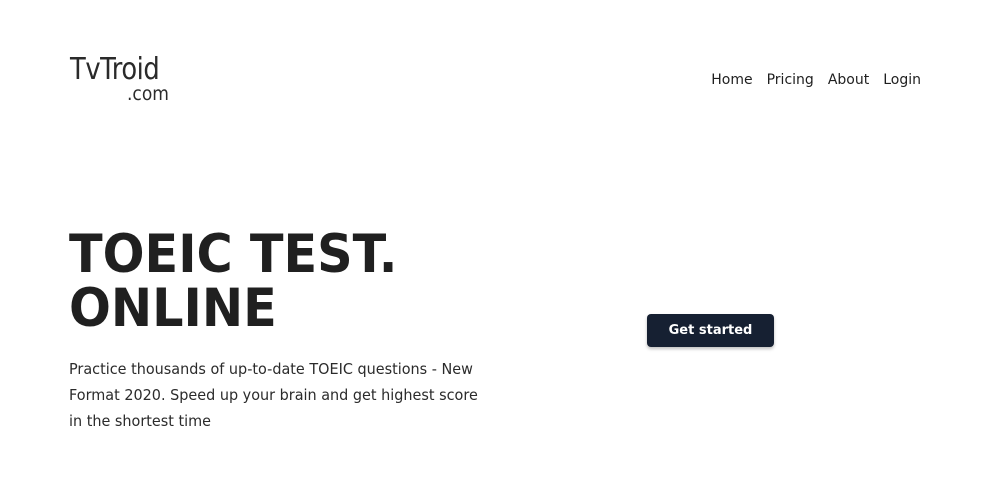 This screenshot has height=500, width=1000. Describe the element at coordinates (848, 80) in the screenshot. I see `nav-link-about: About` at that location.